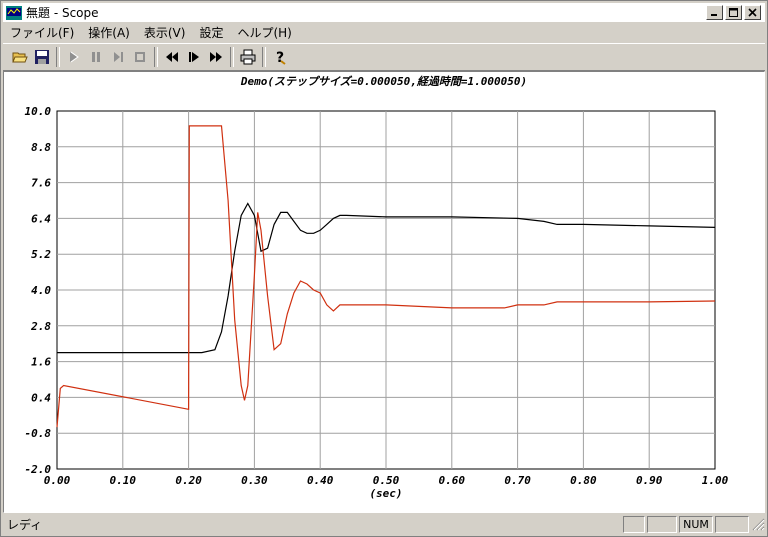 This screenshot has width=768, height=537. I want to click on y-tick-label: 8.8, so click(41, 147).